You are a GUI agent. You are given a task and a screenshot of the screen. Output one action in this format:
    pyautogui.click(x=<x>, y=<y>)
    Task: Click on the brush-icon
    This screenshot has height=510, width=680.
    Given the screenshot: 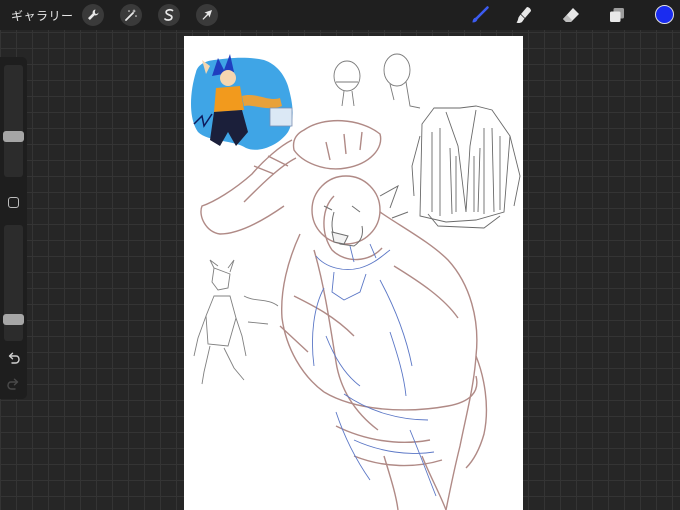 What is the action you would take?
    pyautogui.click(x=480, y=14)
    